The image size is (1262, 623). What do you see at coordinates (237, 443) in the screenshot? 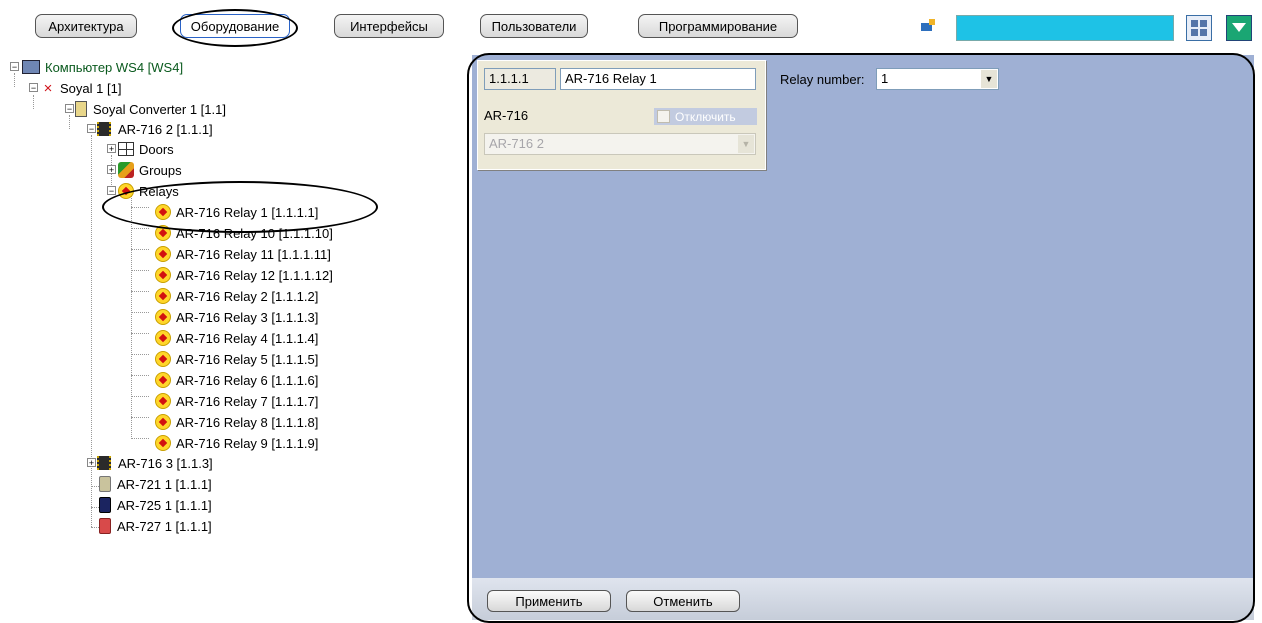
I see `tree-item-relay: AR-716 Relay 9 [1.1.1.9]` at bounding box center [237, 443].